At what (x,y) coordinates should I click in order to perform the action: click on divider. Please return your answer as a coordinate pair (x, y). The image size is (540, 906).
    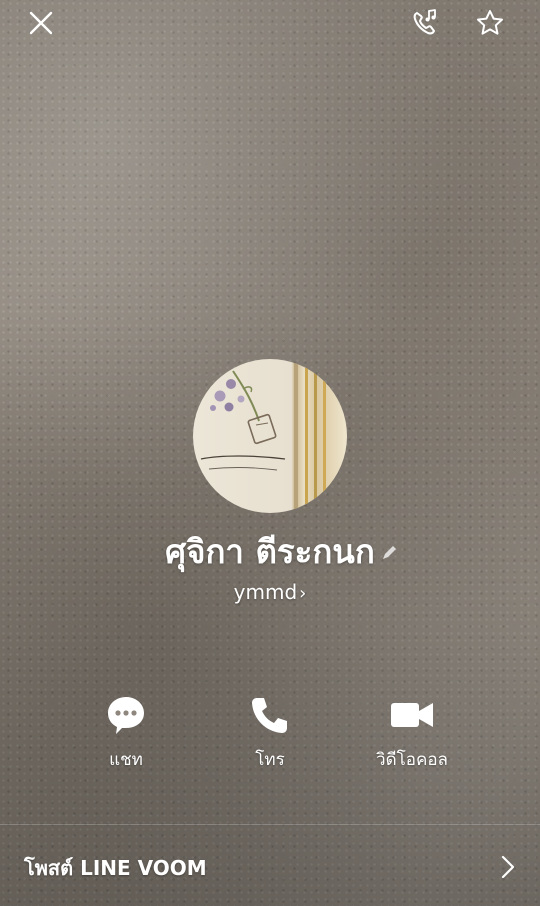
    Looking at the image, I should click on (270, 824).